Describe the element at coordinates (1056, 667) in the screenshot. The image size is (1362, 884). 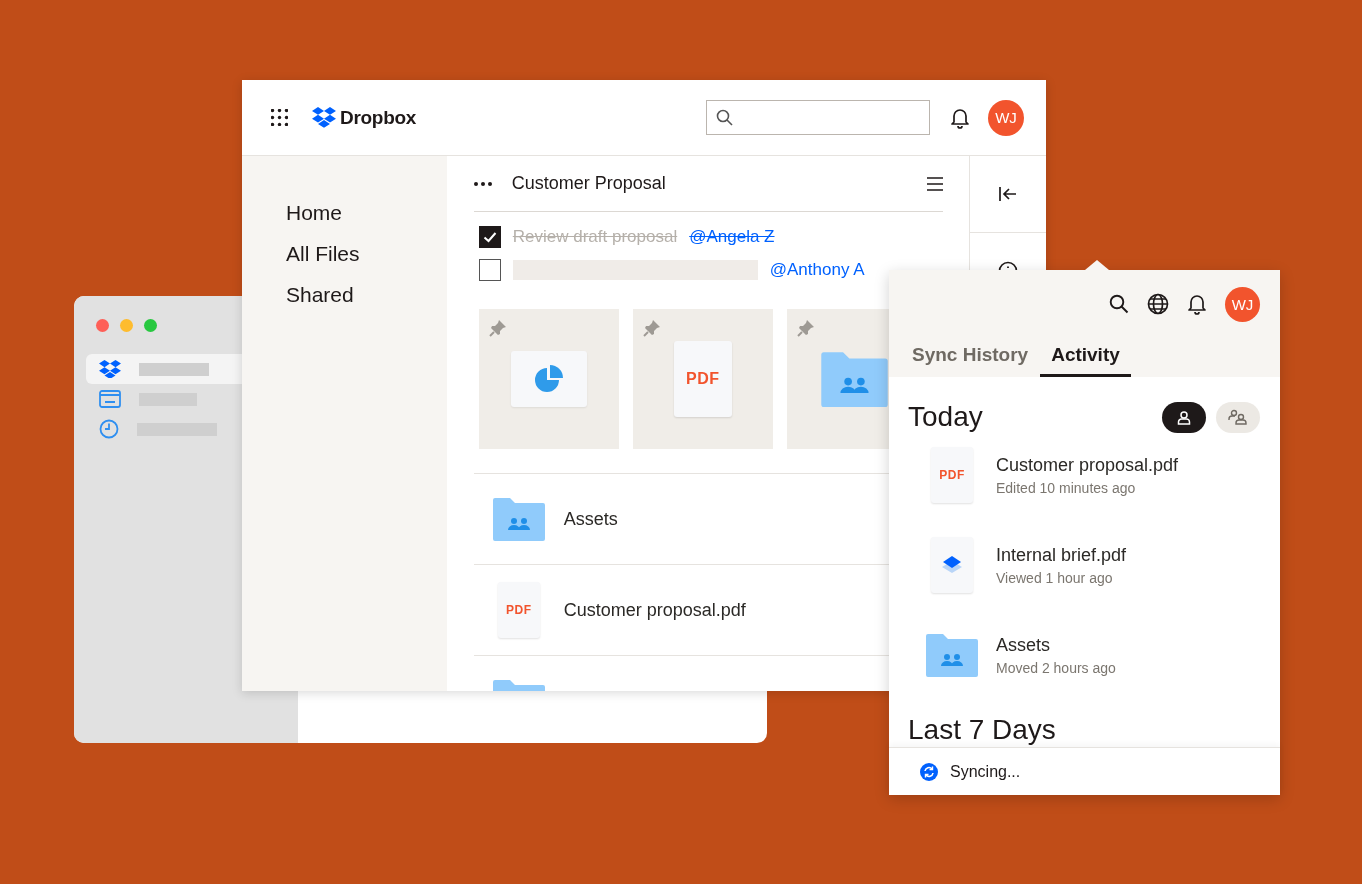
I see `activity-detail: Moved 2 hours ago` at that location.